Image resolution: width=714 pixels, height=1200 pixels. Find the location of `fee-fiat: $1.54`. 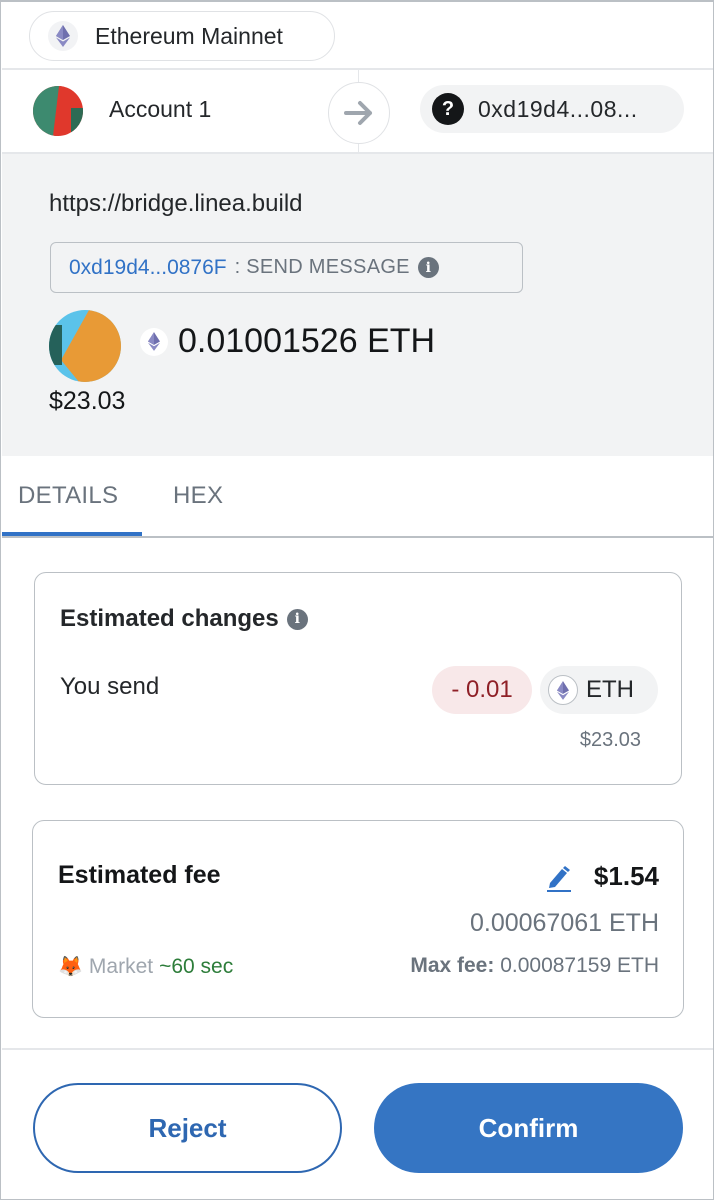

fee-fiat: $1.54 is located at coordinates (626, 876).